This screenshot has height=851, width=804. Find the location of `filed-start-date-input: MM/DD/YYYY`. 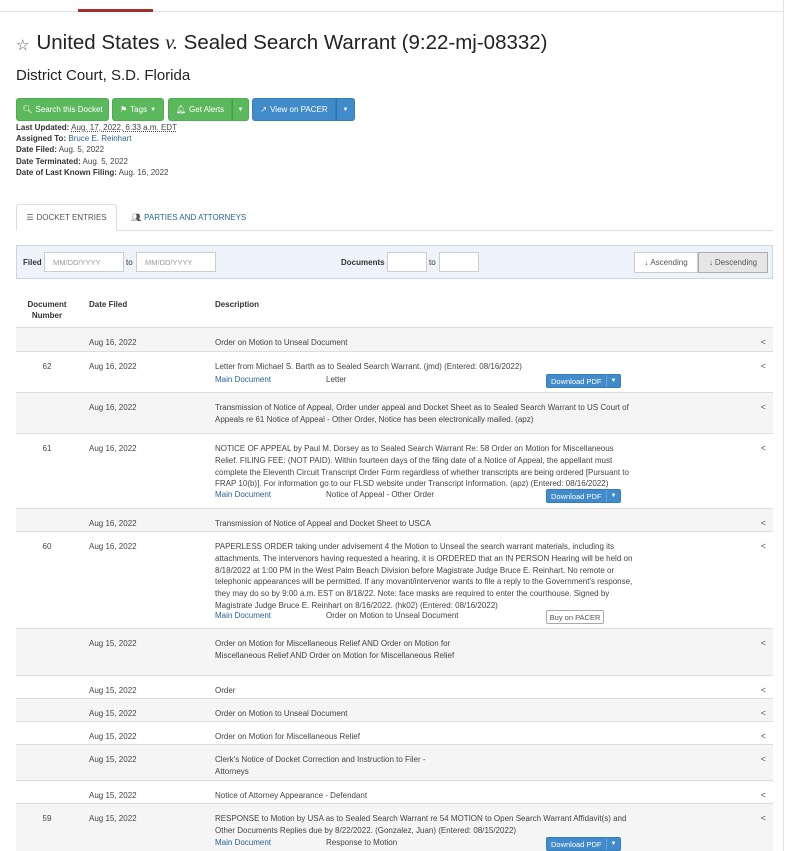

filed-start-date-input: MM/DD/YYYY is located at coordinates (84, 262).